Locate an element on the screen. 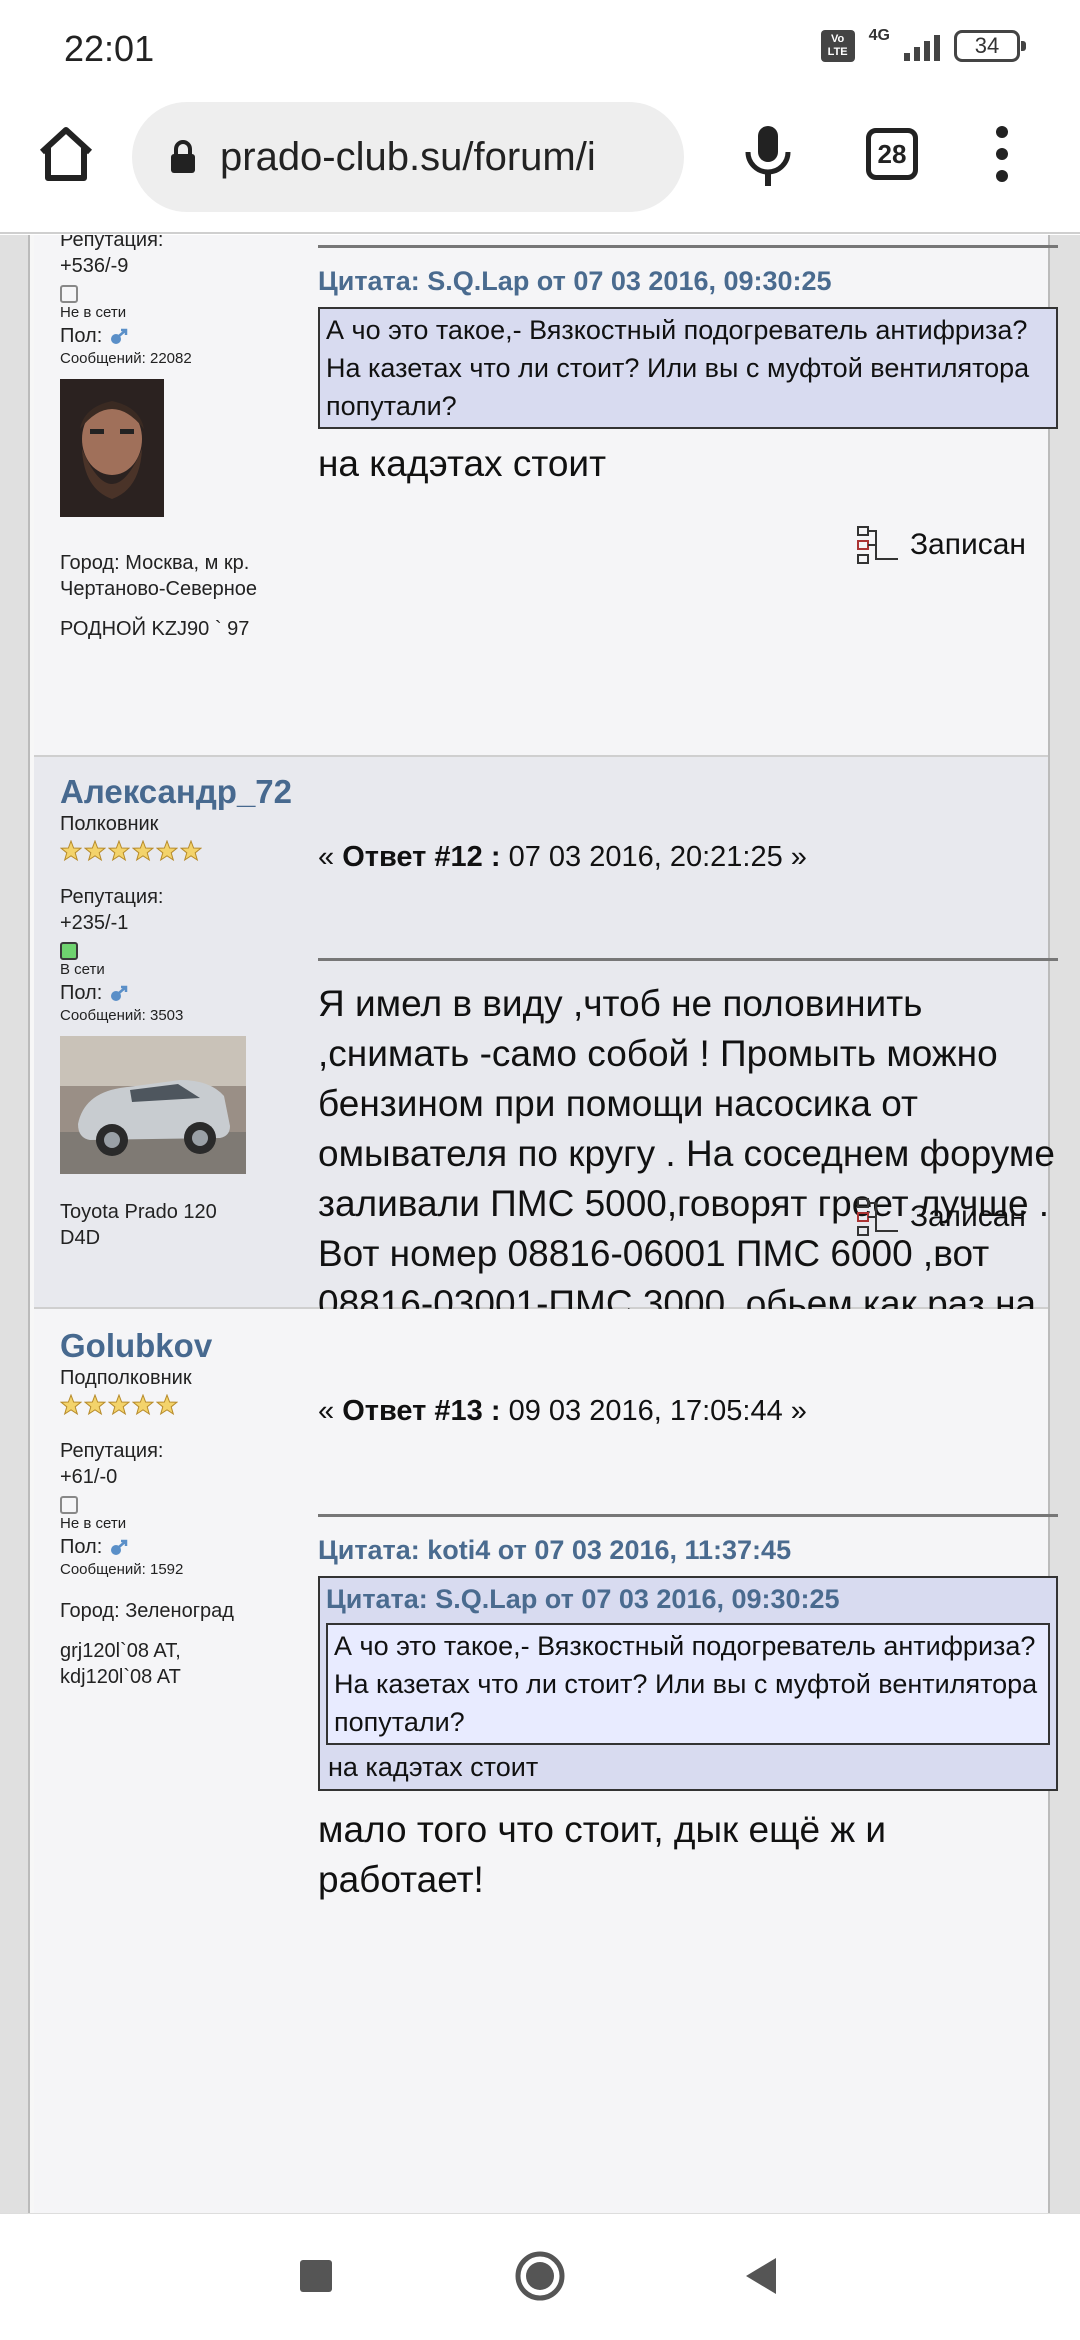  volte-icon: Vo LTE is located at coordinates (837, 46).